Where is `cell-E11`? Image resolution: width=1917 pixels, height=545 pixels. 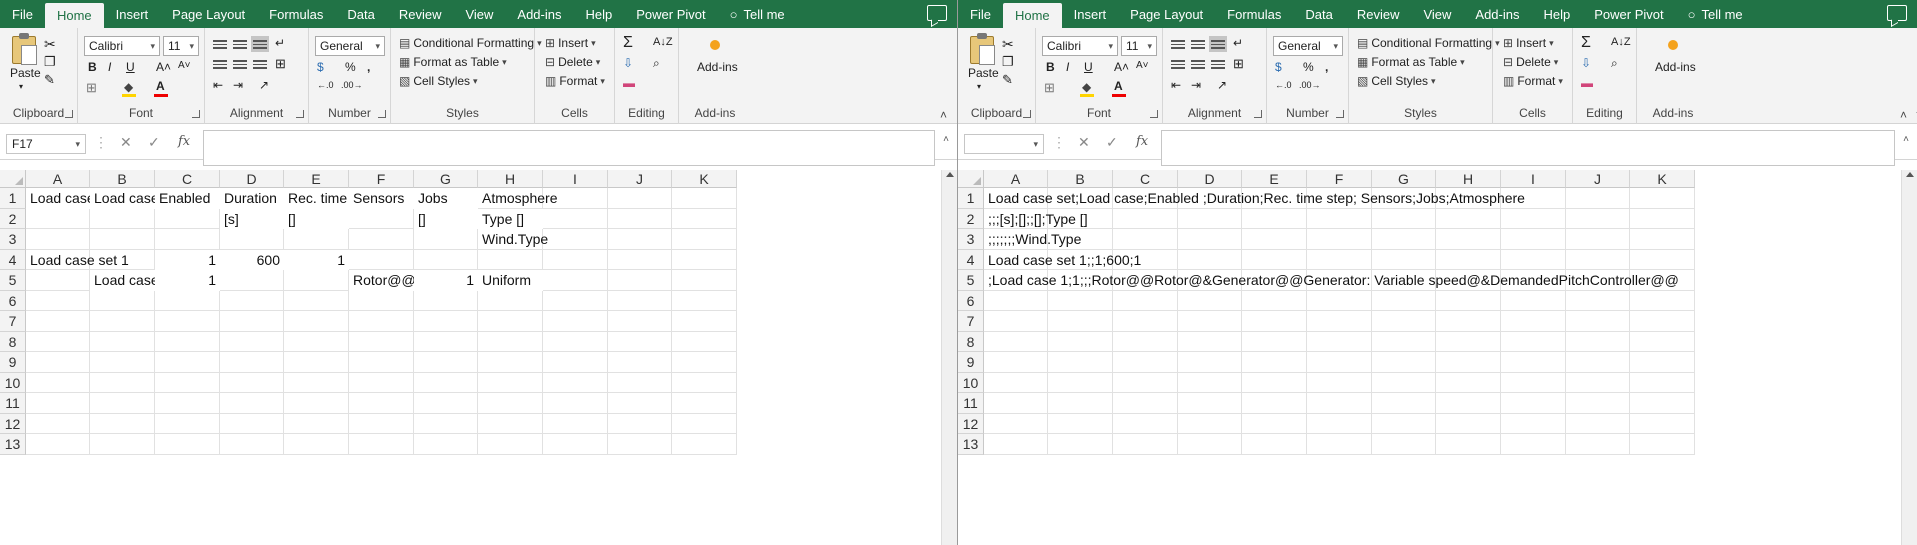
cell-E11 is located at coordinates (316, 403).